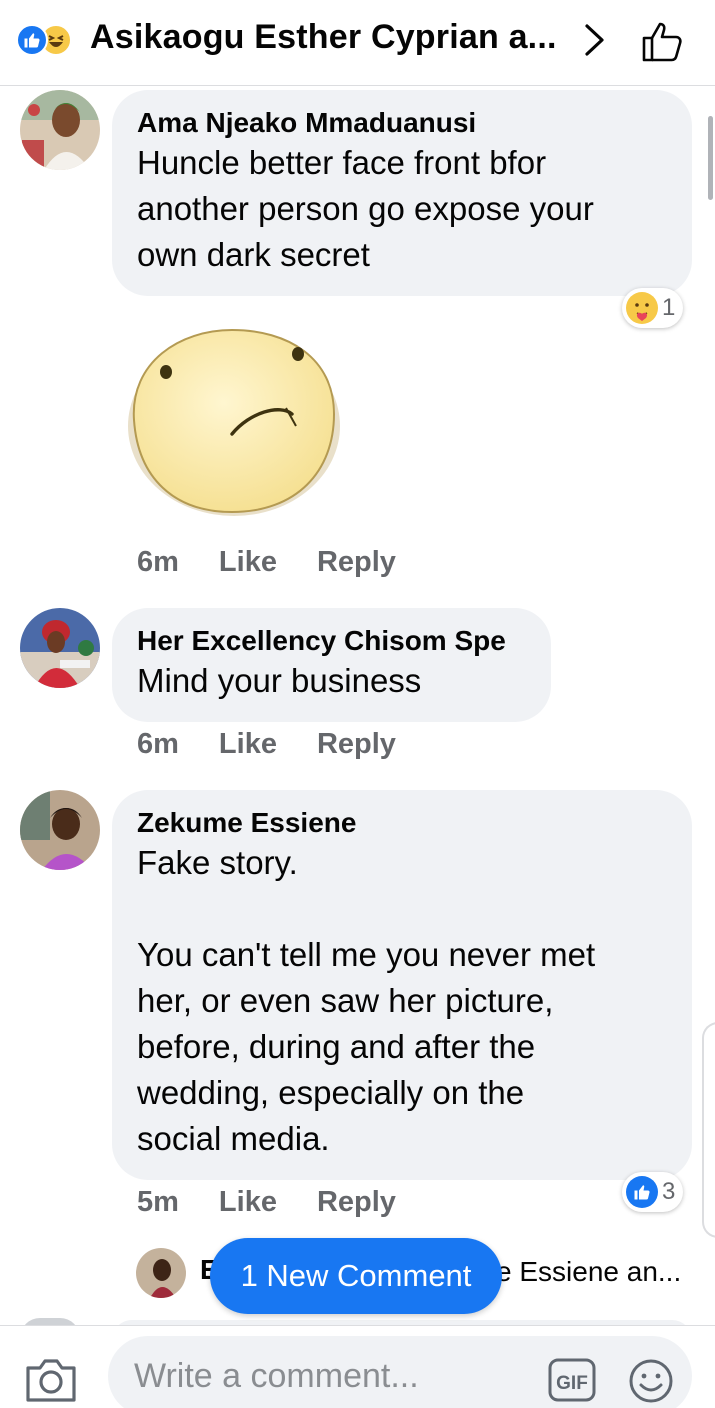 Image resolution: width=715 pixels, height=1408 pixels. What do you see at coordinates (402, 123) in the screenshot?
I see `comment-author: Ama Njeako Mmaduanusi` at bounding box center [402, 123].